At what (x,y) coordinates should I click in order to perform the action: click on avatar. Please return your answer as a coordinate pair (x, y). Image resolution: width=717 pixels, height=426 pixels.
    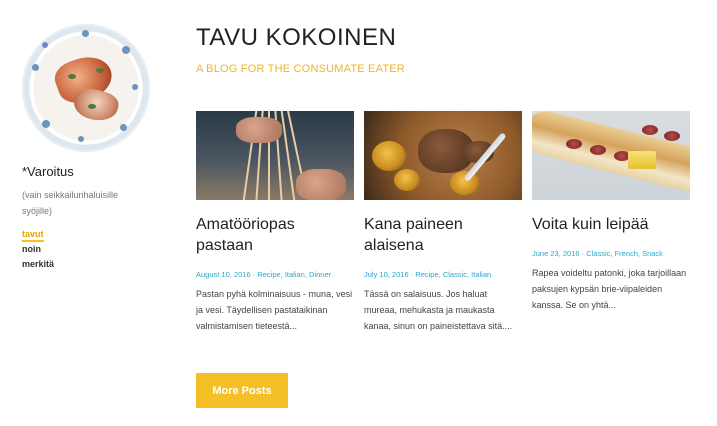
    Looking at the image, I should click on (86, 88).